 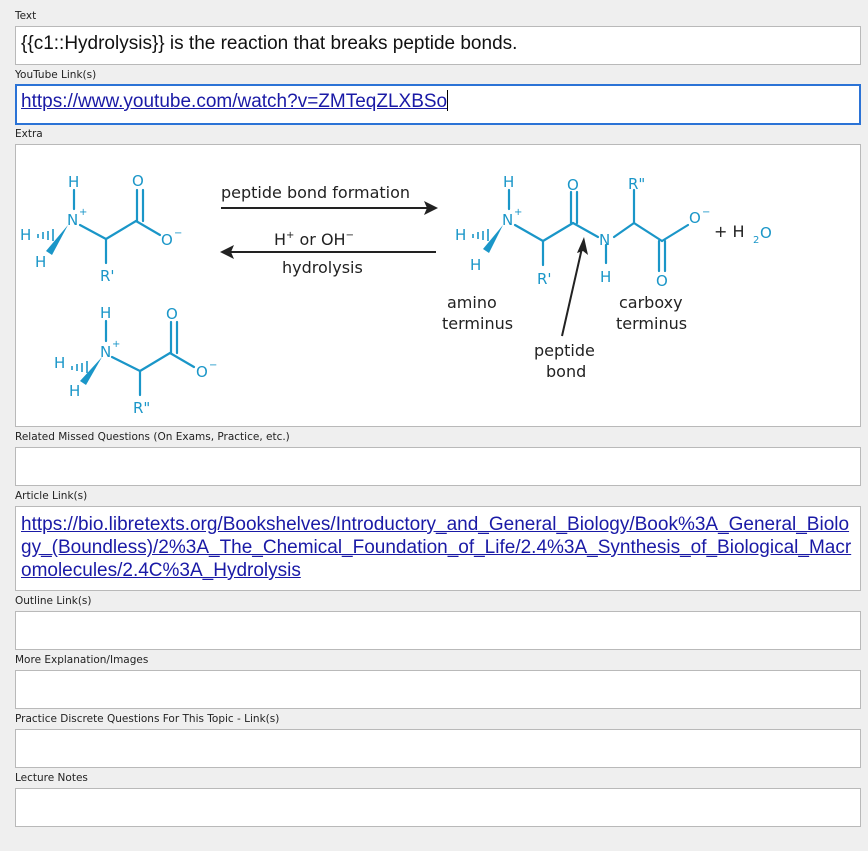 What do you see at coordinates (53, 601) in the screenshot?
I see `field-label-outline: Outline Link(s)` at bounding box center [53, 601].